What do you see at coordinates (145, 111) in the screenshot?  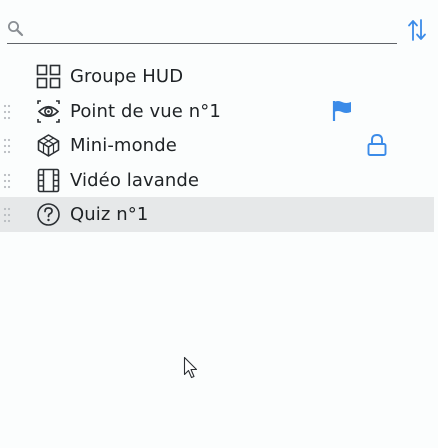 I see `tree-row-label: Point de vue n°1` at bounding box center [145, 111].